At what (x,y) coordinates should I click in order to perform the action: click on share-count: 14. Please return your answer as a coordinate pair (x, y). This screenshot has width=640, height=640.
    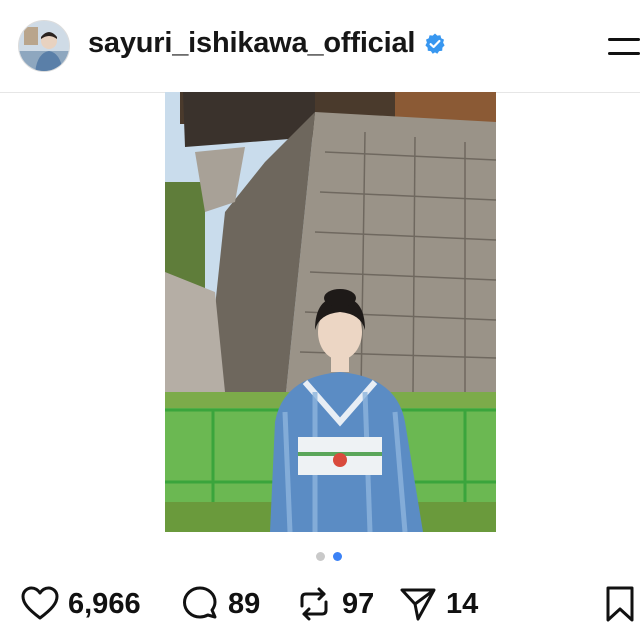
    Looking at the image, I should click on (462, 603).